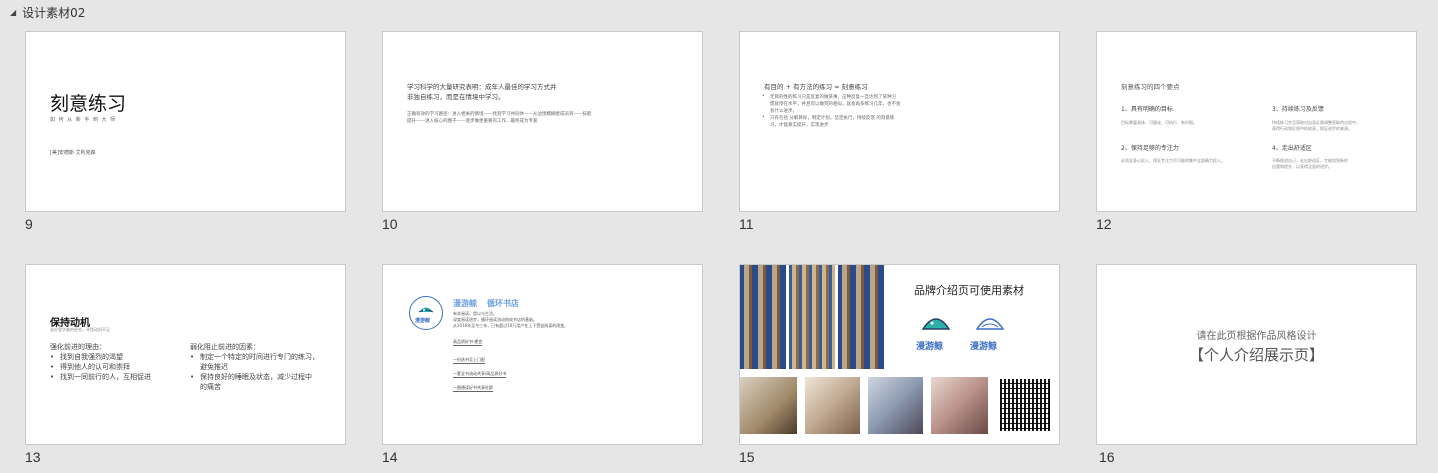  I want to click on store-name: 循环书店, so click(503, 303).